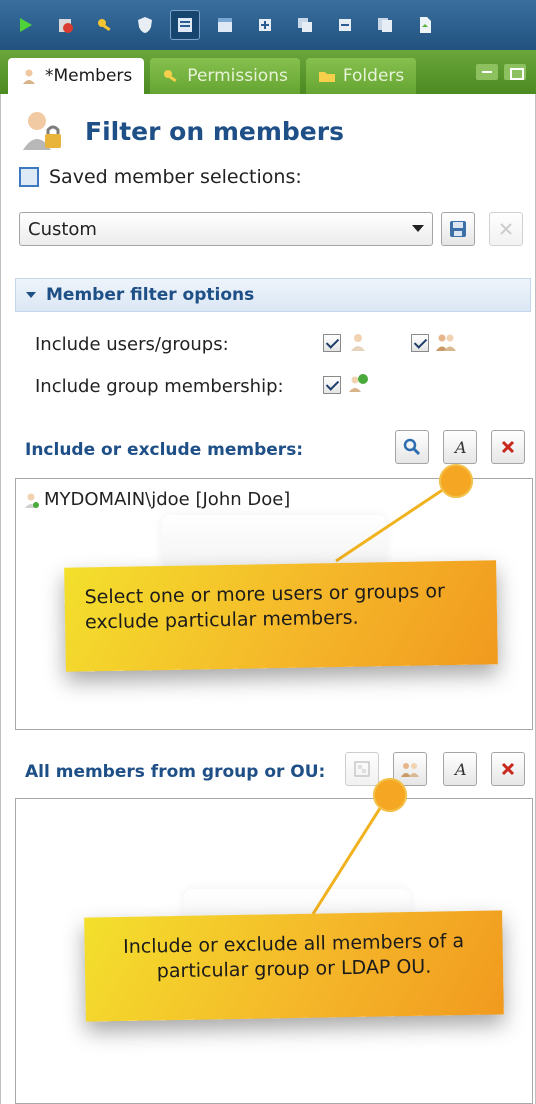 The width and height of the screenshot is (536, 1104). I want to click on saved-selection-dropdown: Custom, so click(226, 229).